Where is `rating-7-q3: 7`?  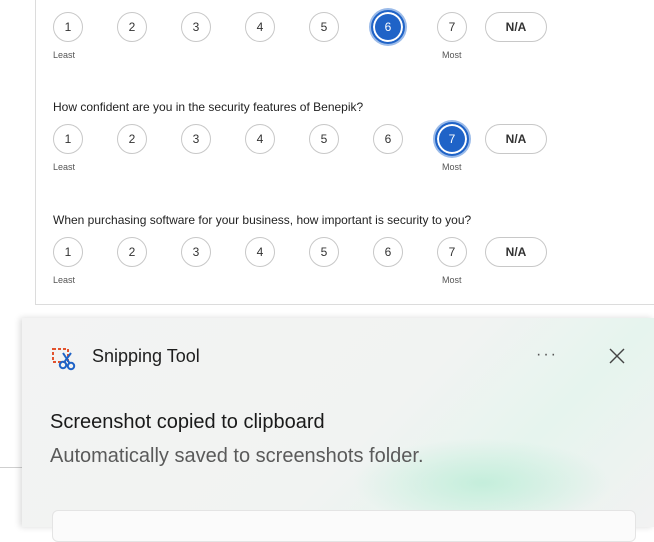
rating-7-q3: 7 is located at coordinates (452, 252).